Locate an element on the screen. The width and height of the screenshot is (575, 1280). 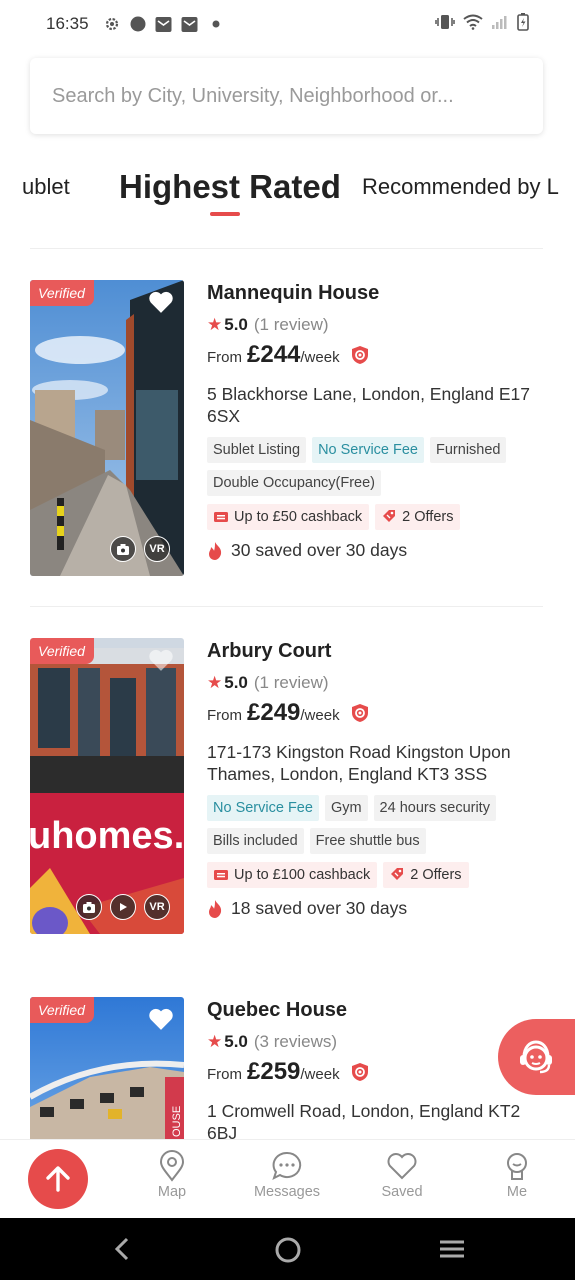
listing-title: Quebec House is located at coordinates (375, 1010).